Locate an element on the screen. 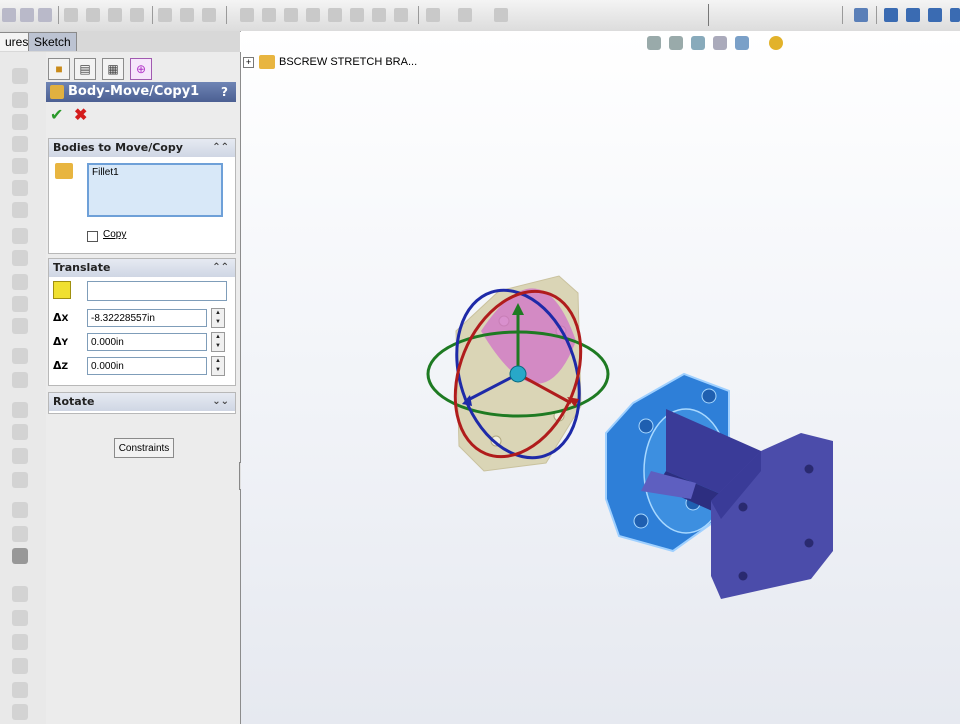 The height and width of the screenshot is (724, 960). chamfer-icon is located at coordinates (20, 258).